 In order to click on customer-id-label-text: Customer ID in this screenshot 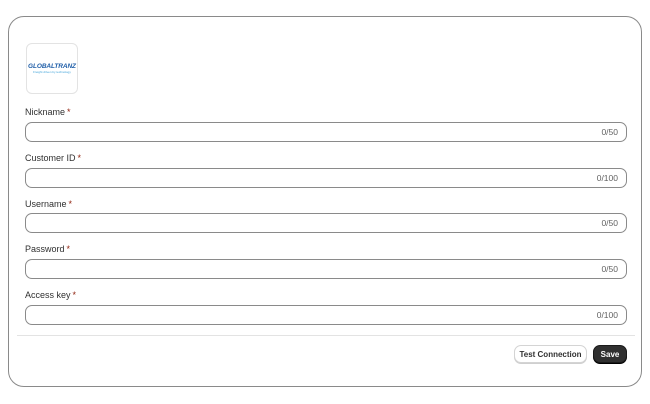, I will do `click(50, 158)`.